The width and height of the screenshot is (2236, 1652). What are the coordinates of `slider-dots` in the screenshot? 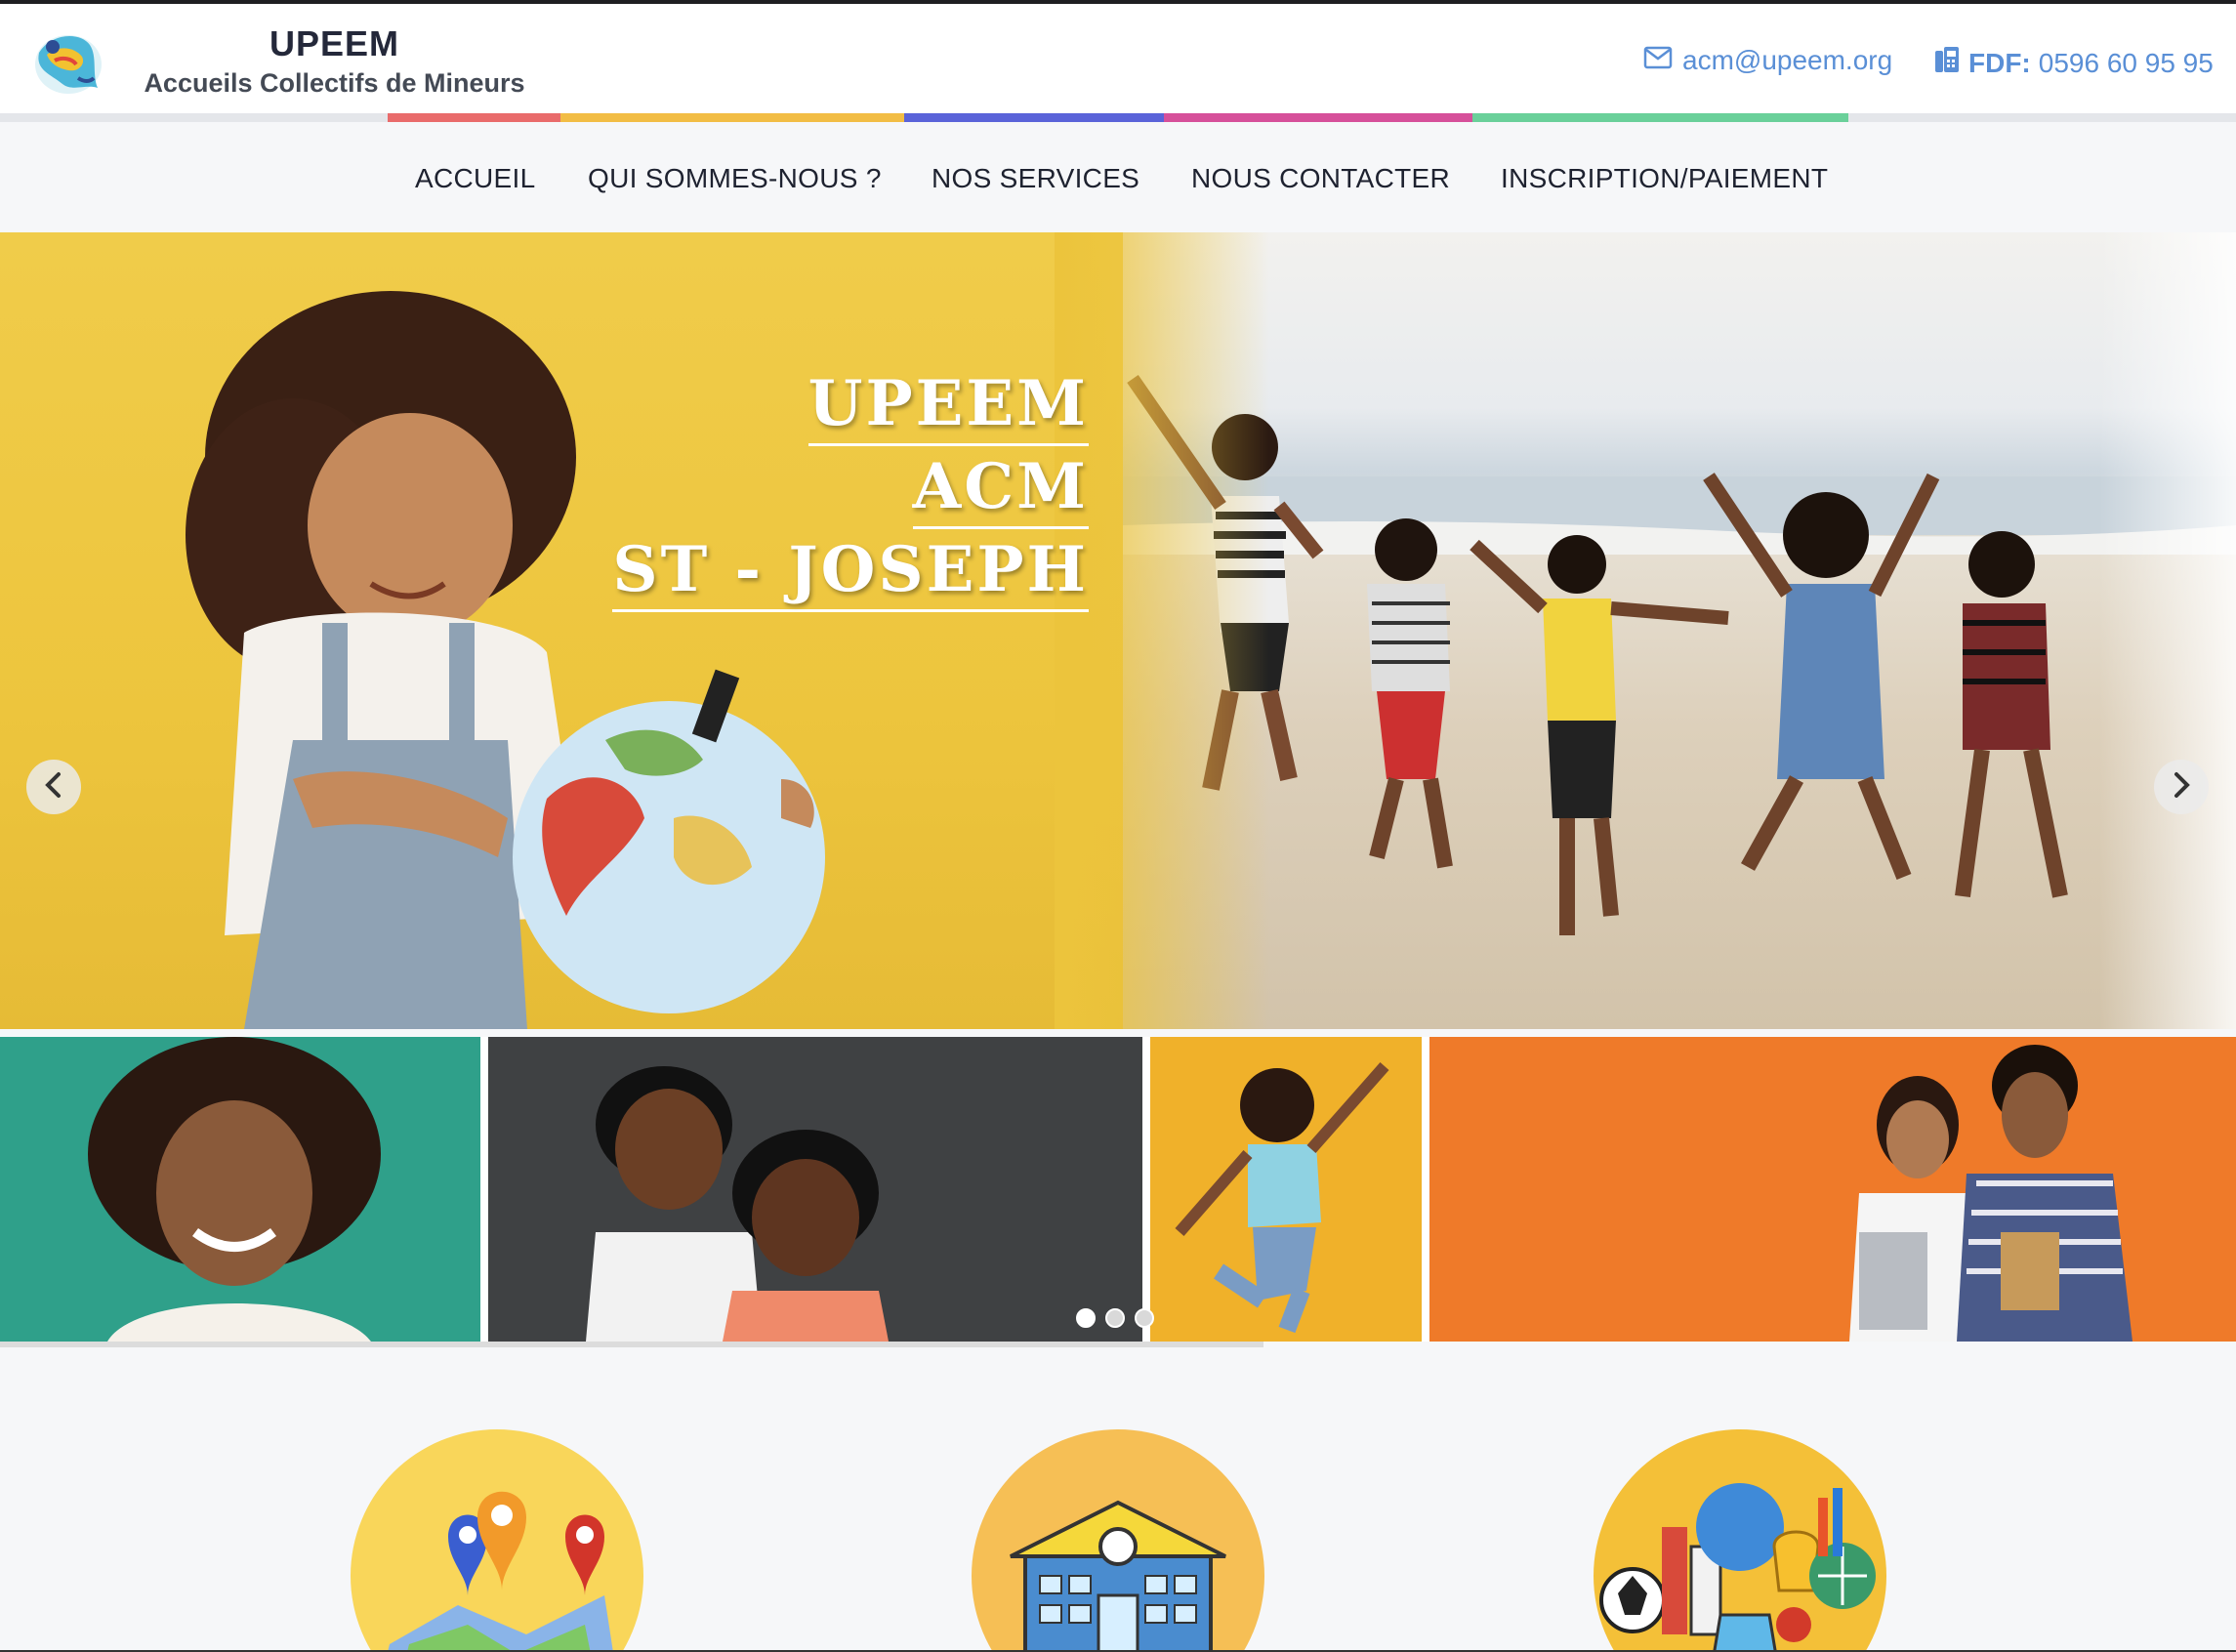 It's located at (1115, 1318).